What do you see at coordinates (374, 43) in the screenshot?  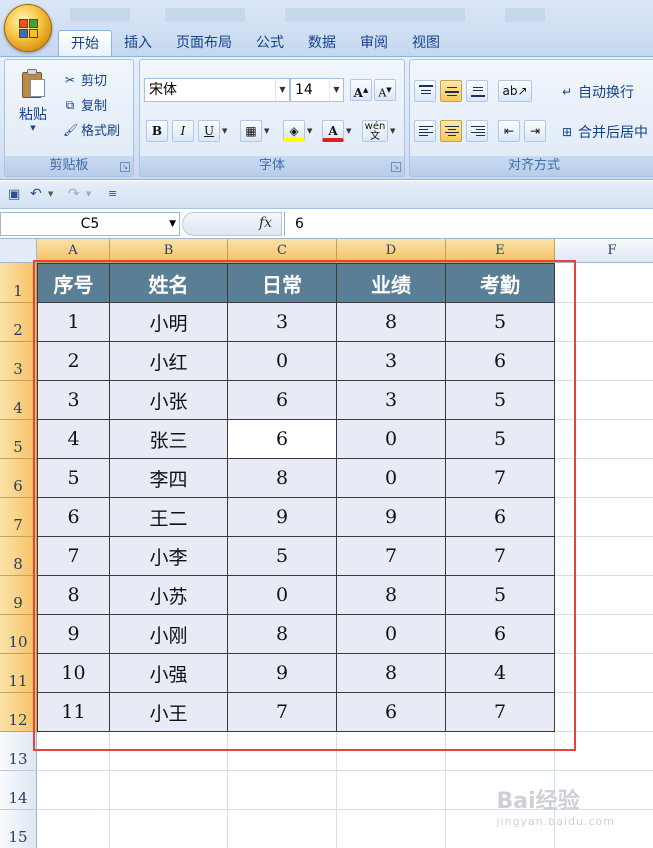 I see `tab-review: 审阅` at bounding box center [374, 43].